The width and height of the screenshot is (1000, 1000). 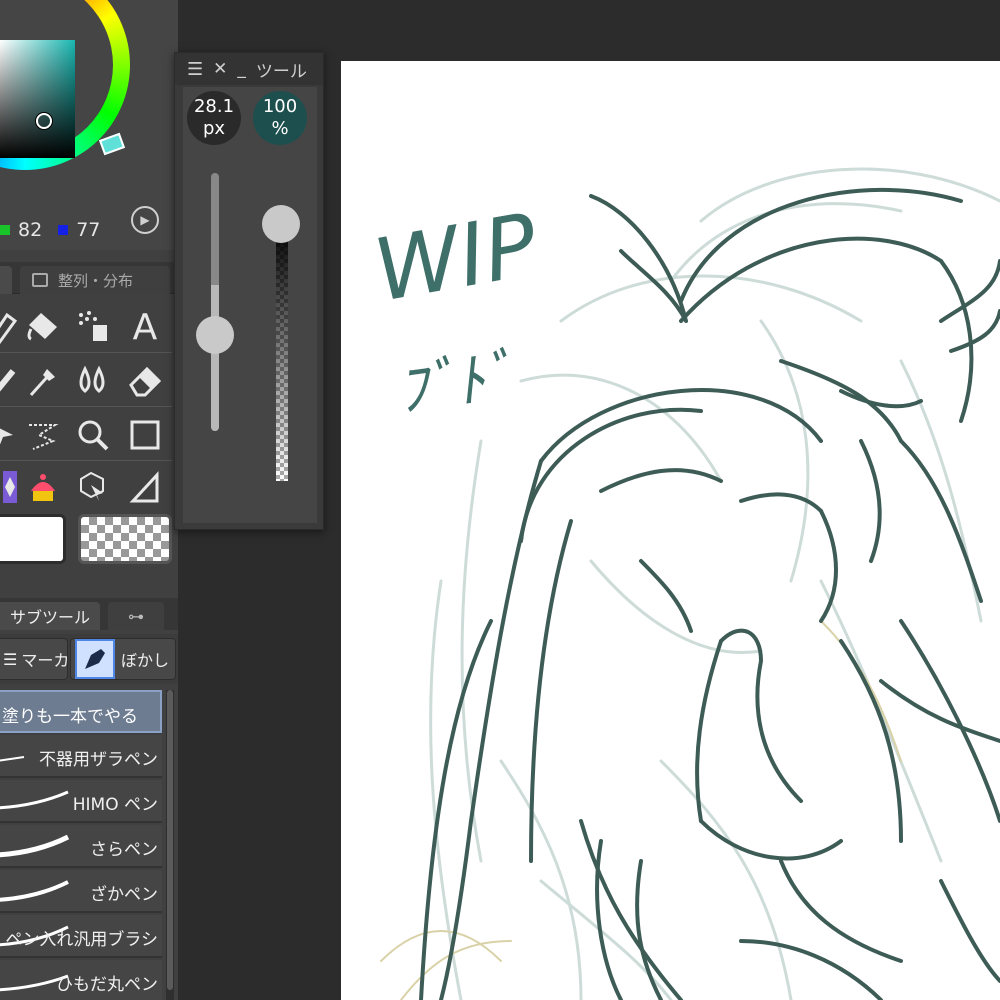 I want to click on tab-align-distribute: 整列・分布, so click(x=95, y=280).